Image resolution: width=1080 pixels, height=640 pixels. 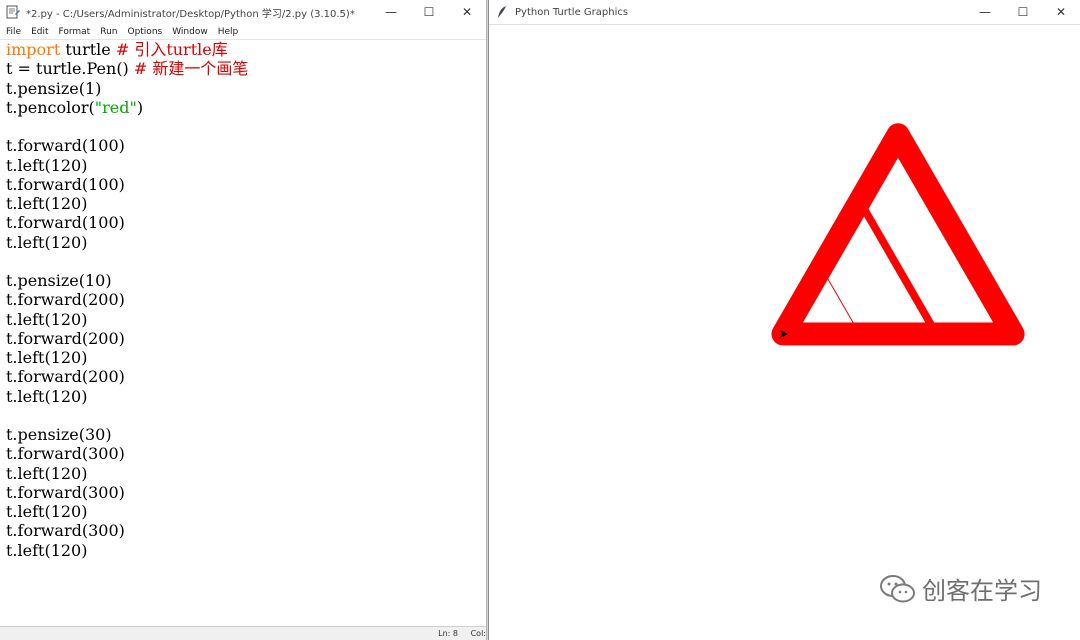 What do you see at coordinates (33, 49) in the screenshot?
I see `code-token: import` at bounding box center [33, 49].